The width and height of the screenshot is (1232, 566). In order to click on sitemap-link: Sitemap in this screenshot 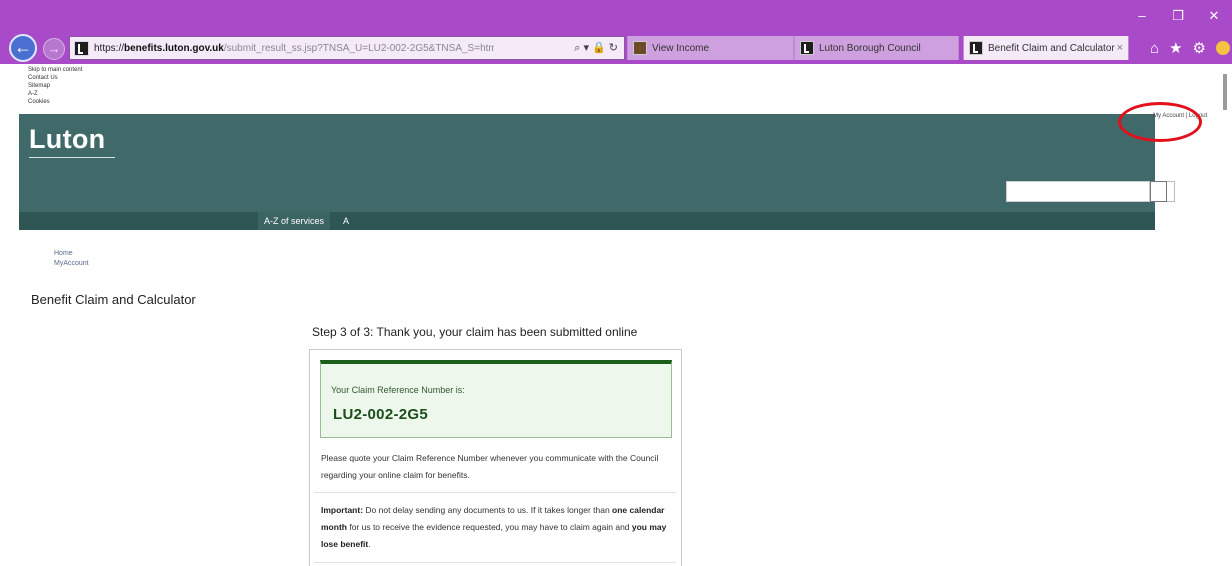, I will do `click(55, 86)`.